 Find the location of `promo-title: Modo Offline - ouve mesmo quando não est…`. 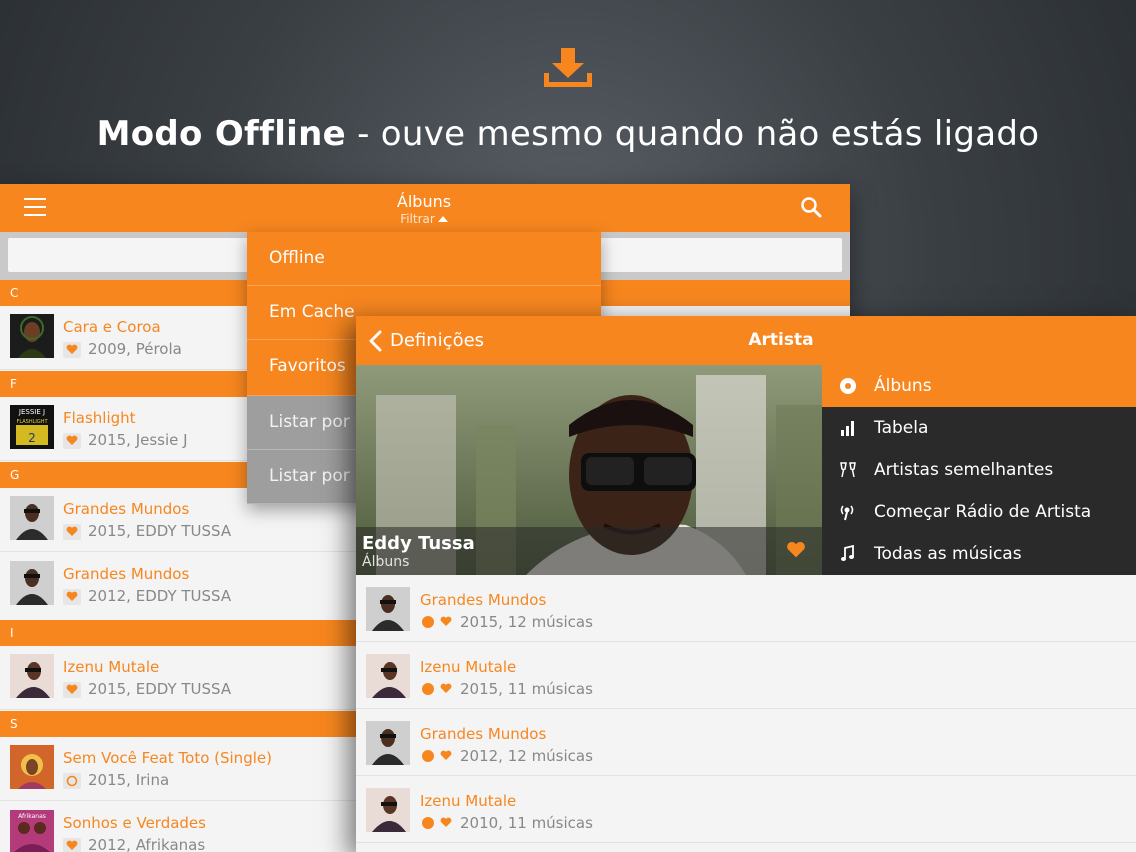

promo-title: Modo Offline - ouve mesmo quando não est… is located at coordinates (568, 134).